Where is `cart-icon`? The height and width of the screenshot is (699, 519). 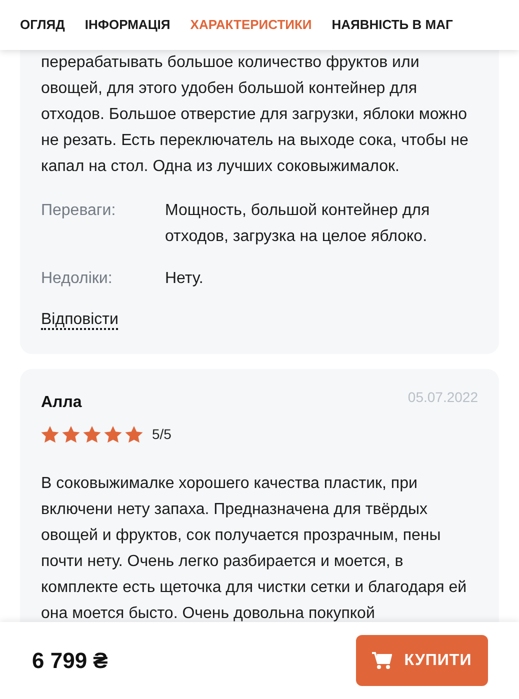 cart-icon is located at coordinates (382, 661).